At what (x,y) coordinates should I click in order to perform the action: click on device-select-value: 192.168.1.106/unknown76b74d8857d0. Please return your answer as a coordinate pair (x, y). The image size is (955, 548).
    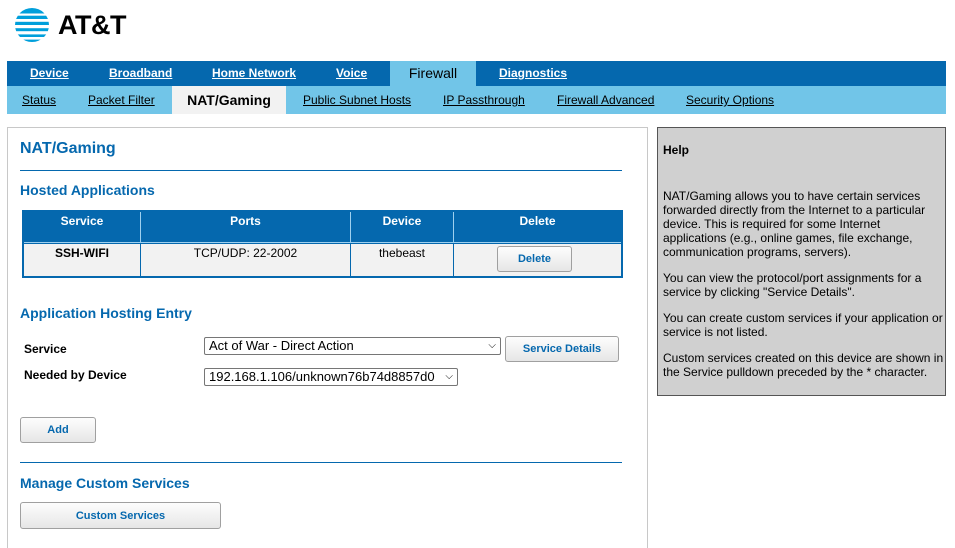
    Looking at the image, I should click on (322, 376).